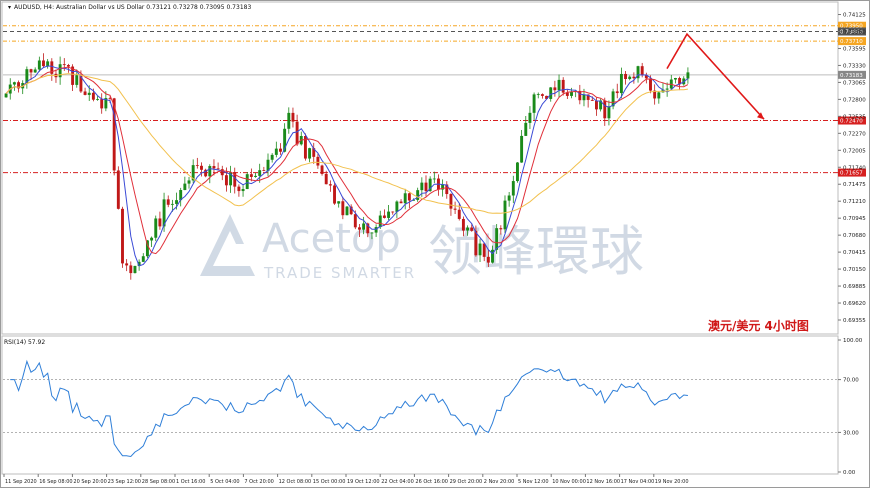 The width and height of the screenshot is (870, 492). I want to click on time-tick-label: 15 Oct 00:00, so click(329, 482).